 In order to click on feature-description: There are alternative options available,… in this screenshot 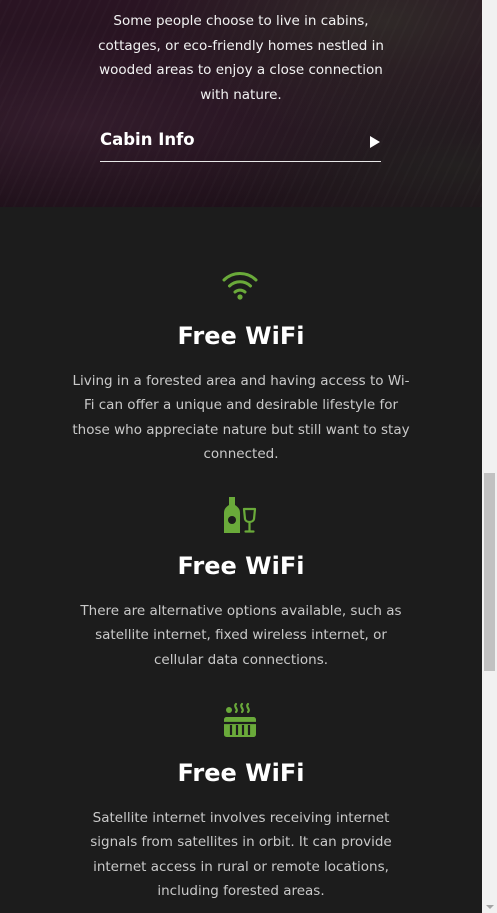, I will do `click(241, 635)`.